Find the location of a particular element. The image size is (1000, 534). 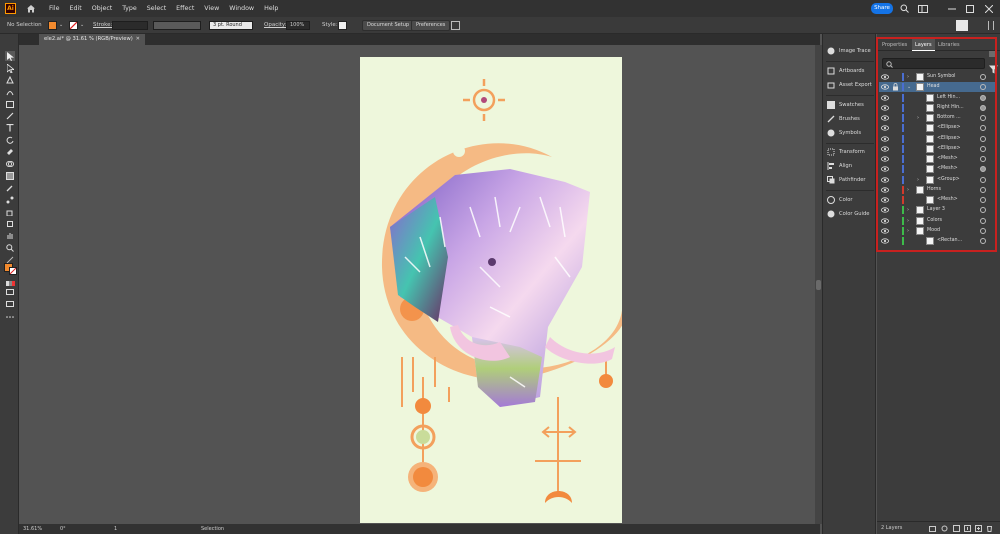

new-layer-icon is located at coordinates (978, 528).